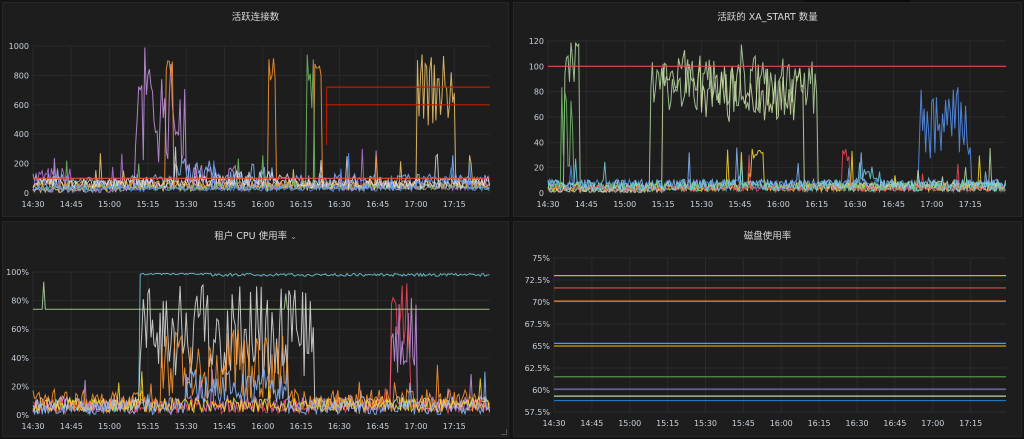  I want to click on y-tick-label: 600, so click(21, 105).